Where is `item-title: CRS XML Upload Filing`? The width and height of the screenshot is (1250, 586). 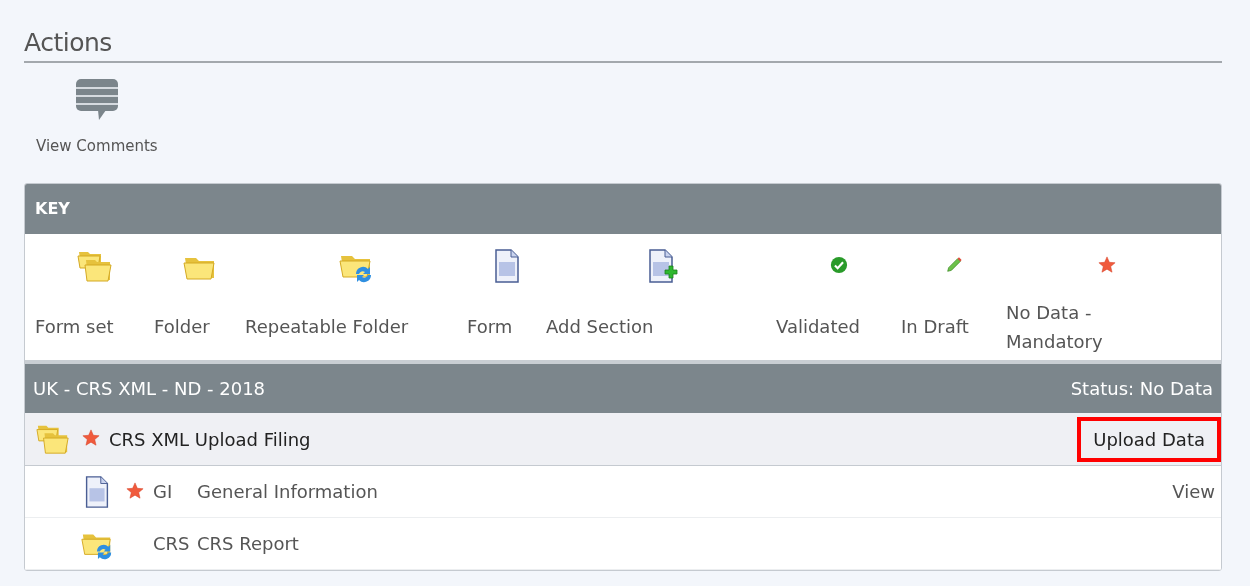 item-title: CRS XML Upload Filing is located at coordinates (210, 439).